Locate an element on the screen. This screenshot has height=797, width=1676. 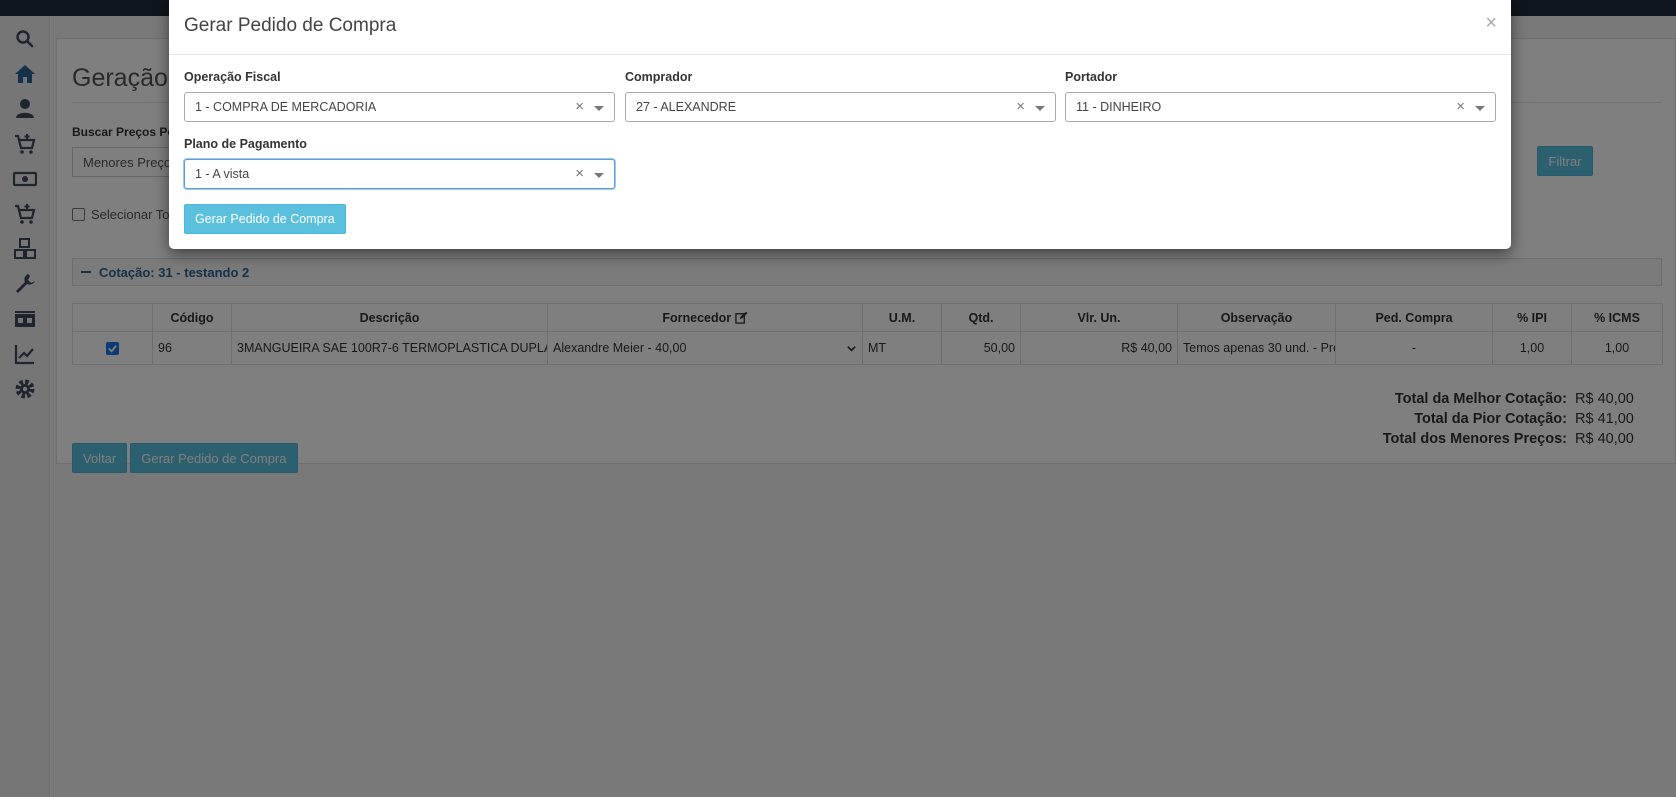
modal-generate-order-button: Gerar Pedido de Compra is located at coordinates (265, 219).